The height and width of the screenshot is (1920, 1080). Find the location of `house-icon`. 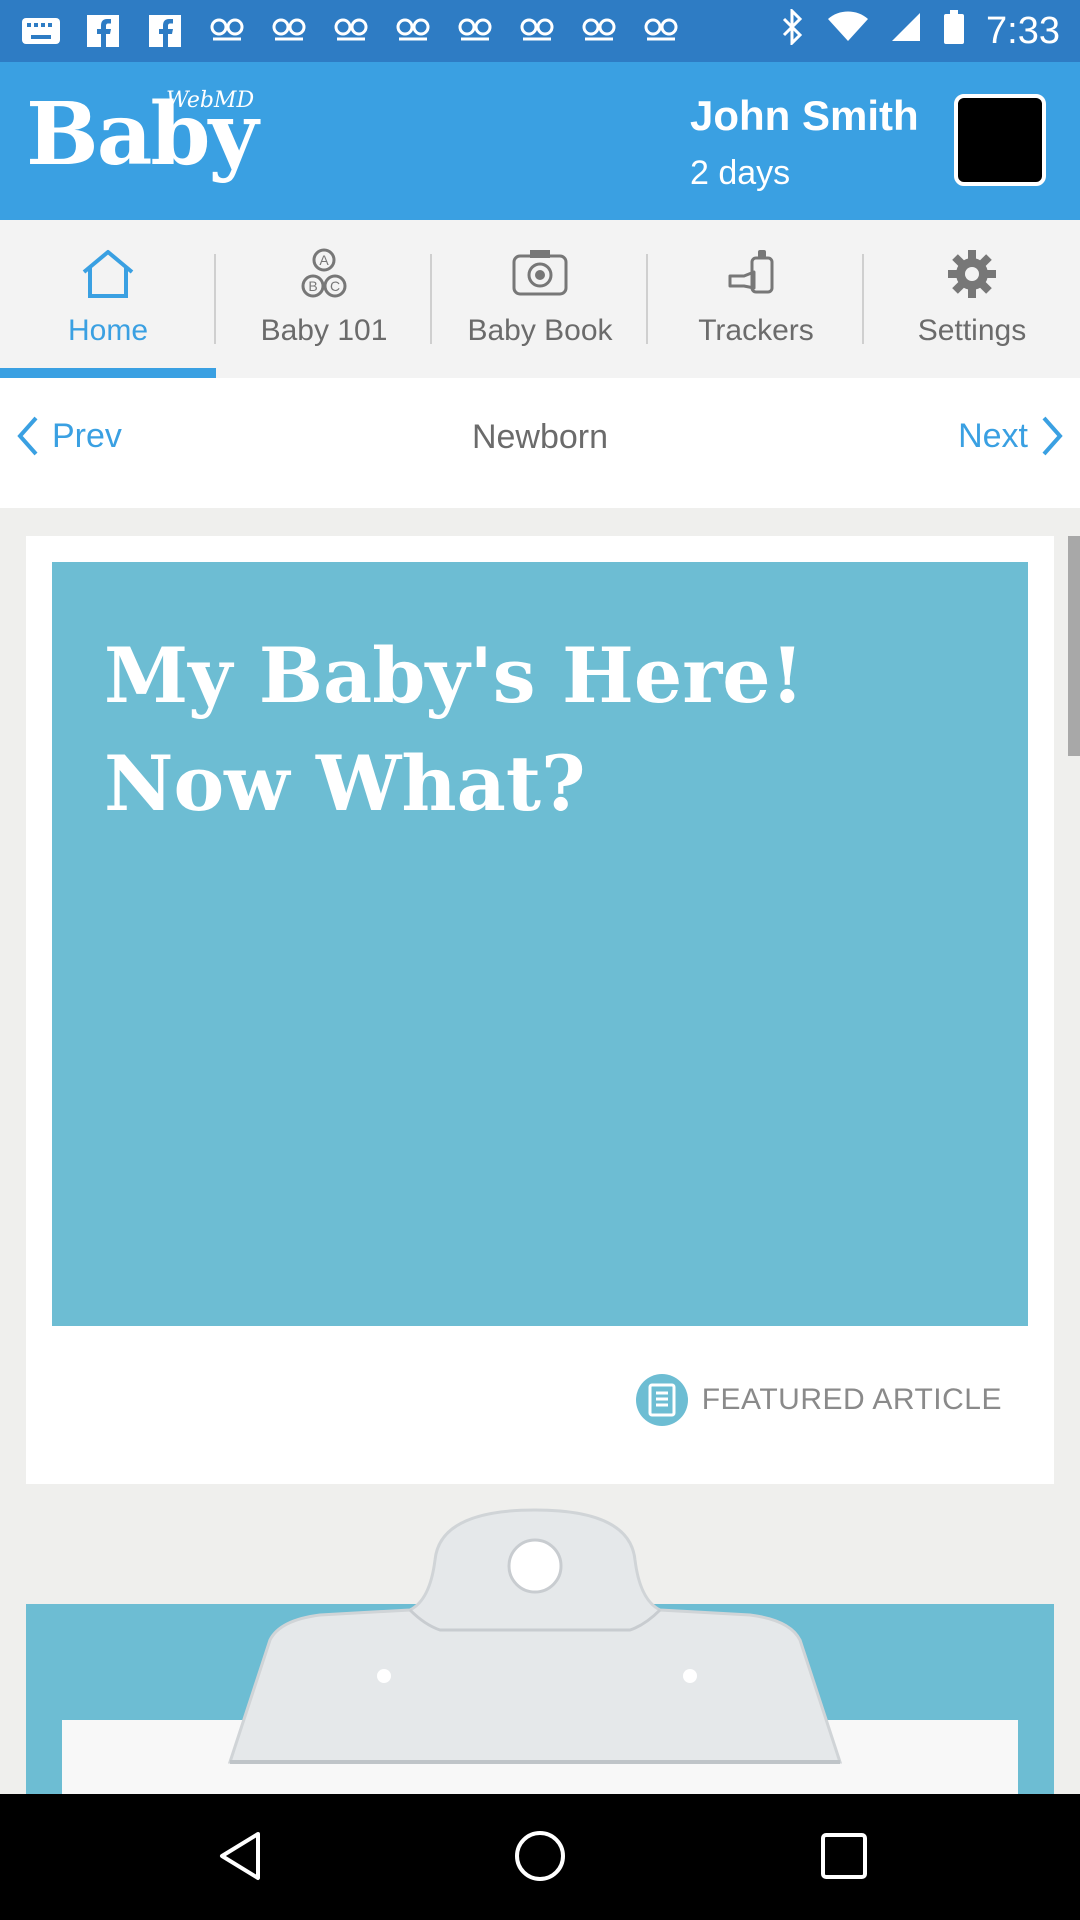

house-icon is located at coordinates (108, 274).